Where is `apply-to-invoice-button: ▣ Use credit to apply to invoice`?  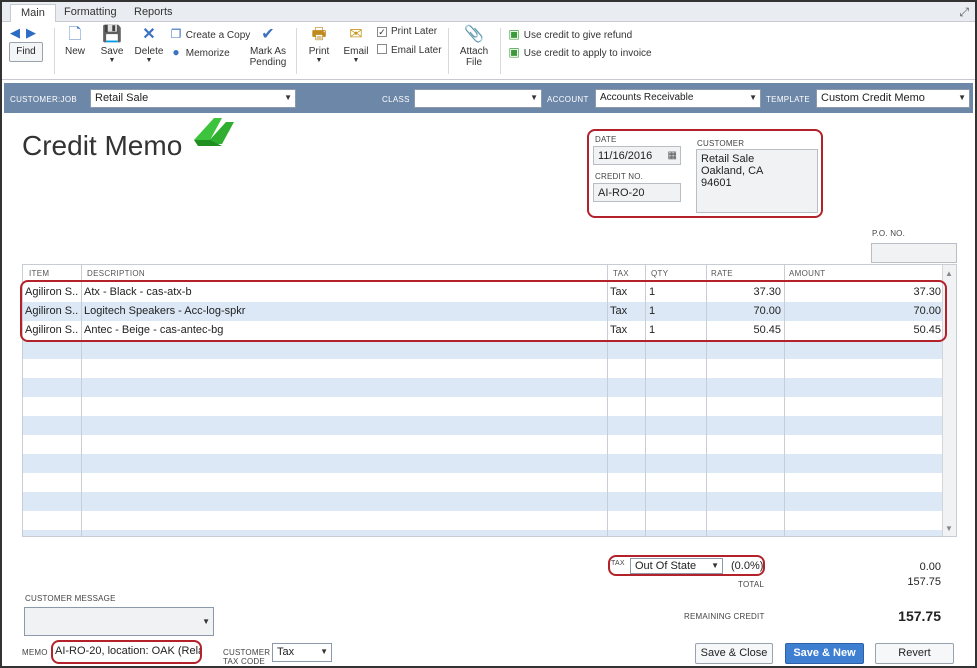 apply-to-invoice-button: ▣ Use credit to apply to invoice is located at coordinates (579, 52).